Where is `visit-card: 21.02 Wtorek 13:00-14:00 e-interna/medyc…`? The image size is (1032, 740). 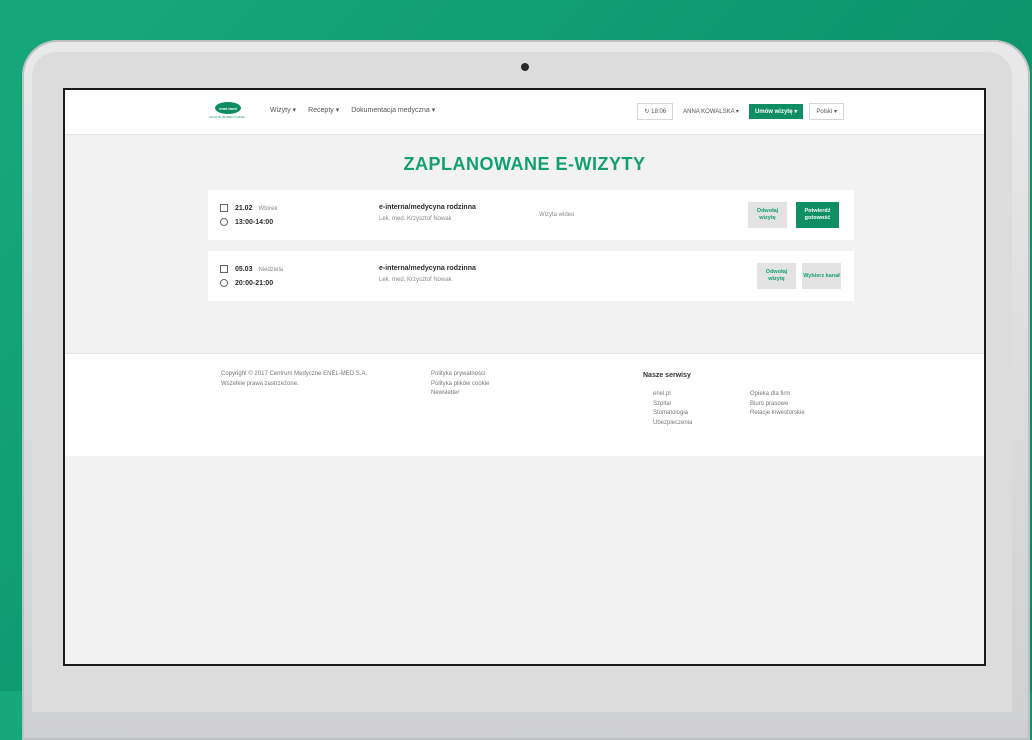
visit-card: 21.02 Wtorek 13:00-14:00 e-interna/medyc… is located at coordinates (531, 215).